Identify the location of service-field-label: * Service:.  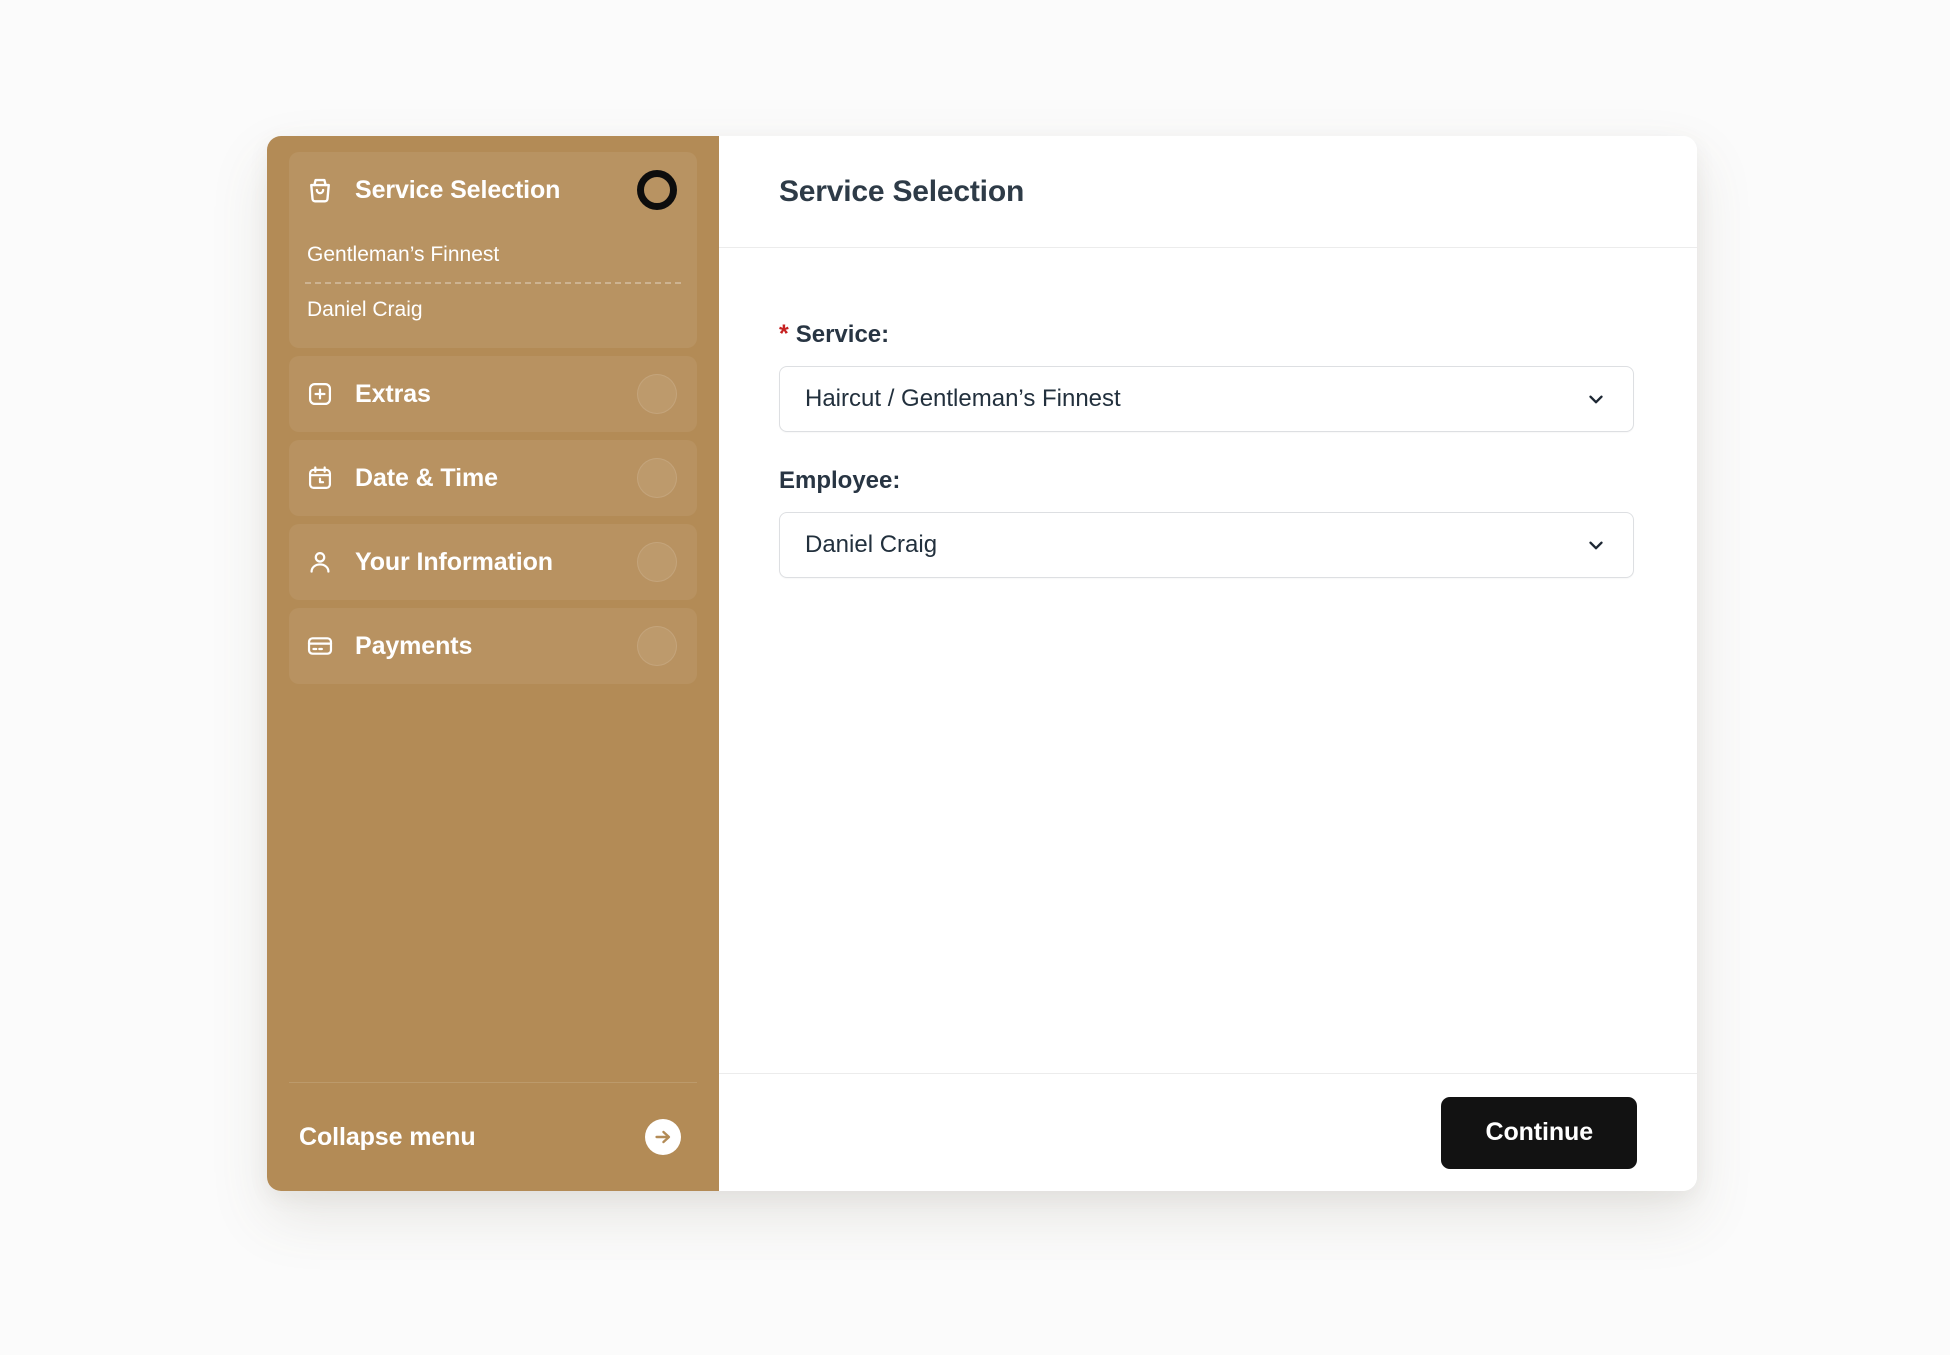
(1208, 335).